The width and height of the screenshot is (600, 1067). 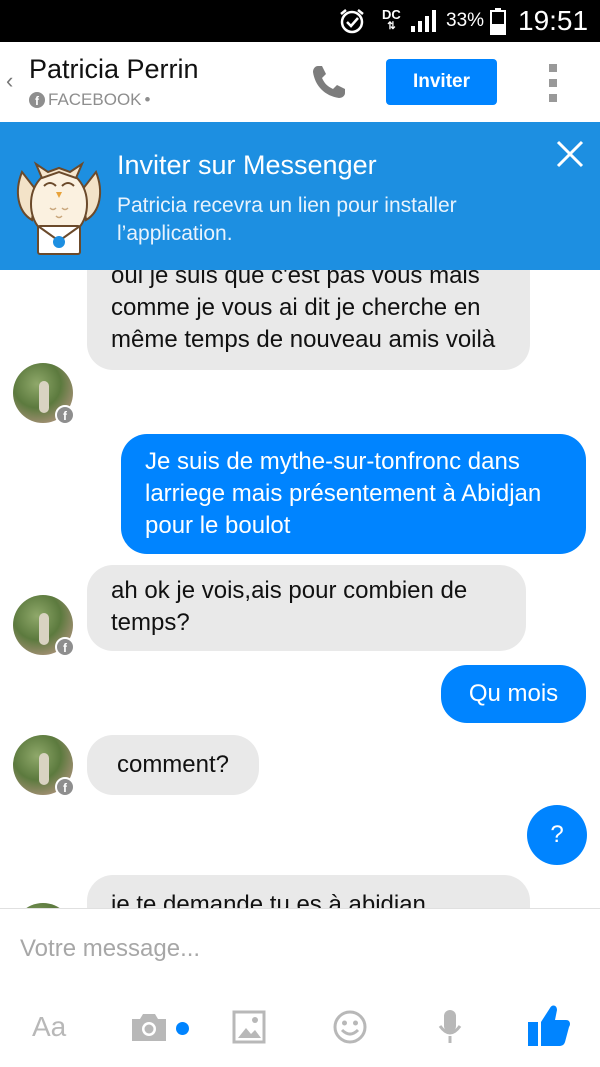 I want to click on more-vertical-icon, so click(x=553, y=83).